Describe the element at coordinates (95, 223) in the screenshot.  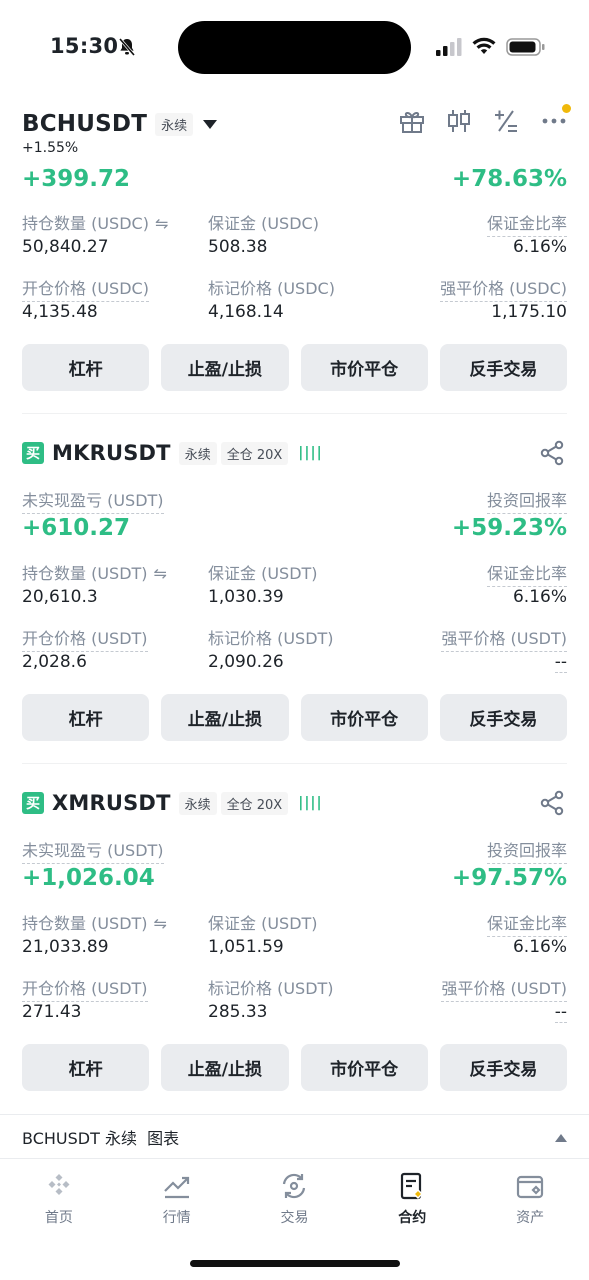
I see `qty-label: 持仓数量 (USDC) ⇋` at that location.